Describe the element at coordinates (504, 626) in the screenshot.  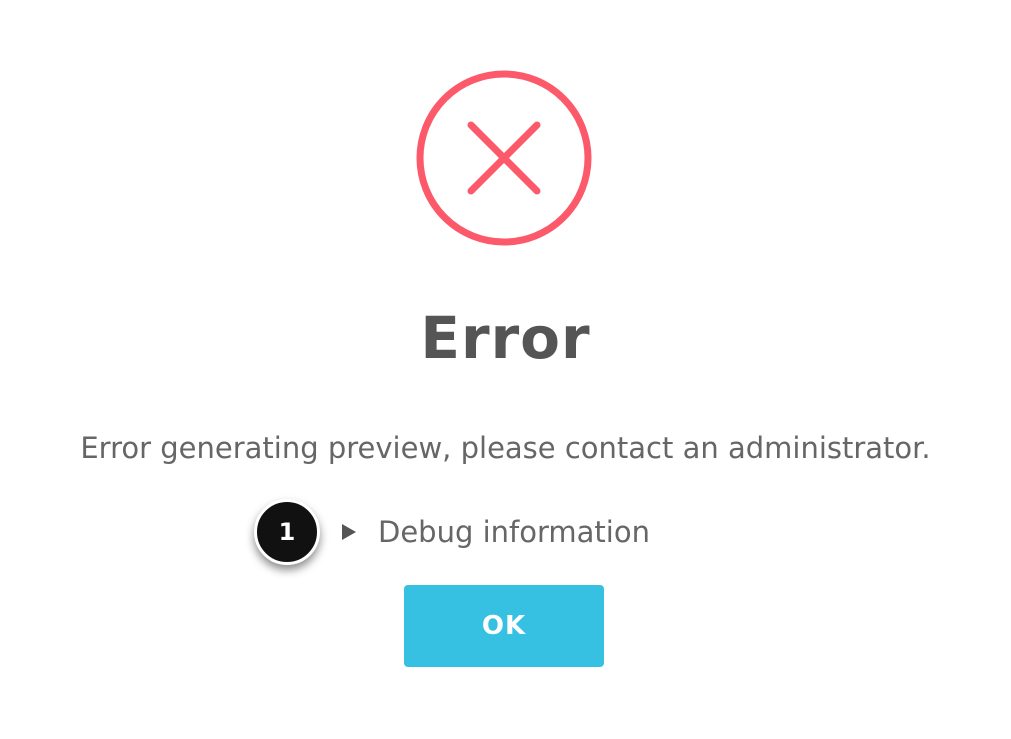
I see `ok-button: OK` at that location.